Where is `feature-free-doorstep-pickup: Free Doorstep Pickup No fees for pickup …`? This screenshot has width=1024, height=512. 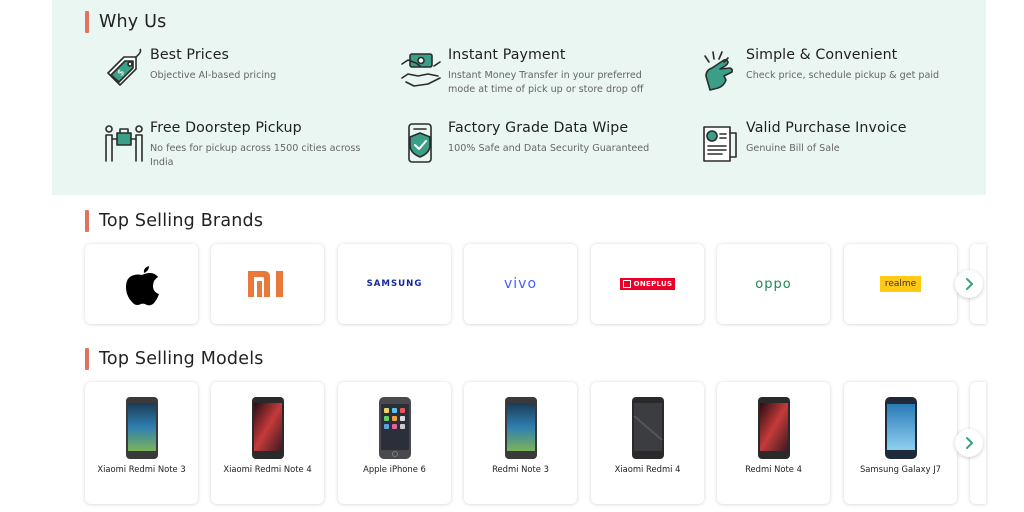 feature-free-doorstep-pickup: Free Doorstep Pickup No fees for pickup … is located at coordinates (230, 144).